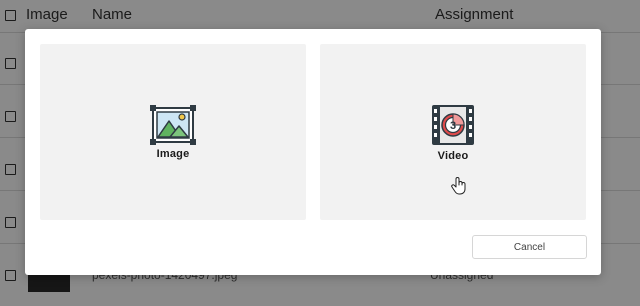 This screenshot has height=306, width=640. What do you see at coordinates (453, 155) in the screenshot?
I see `video-option-label: Video` at bounding box center [453, 155].